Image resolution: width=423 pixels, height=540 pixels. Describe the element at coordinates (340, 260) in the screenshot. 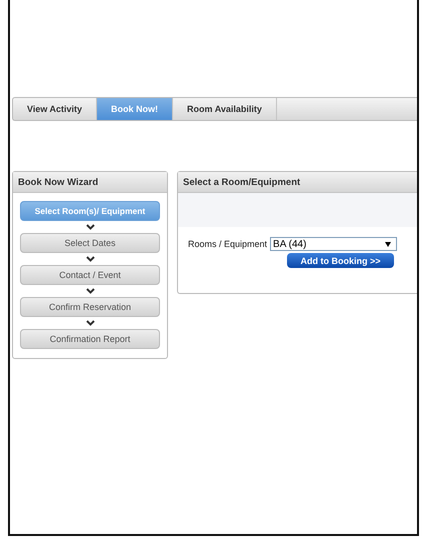

I see `add-to-booking-button: Add to Booking >>` at that location.